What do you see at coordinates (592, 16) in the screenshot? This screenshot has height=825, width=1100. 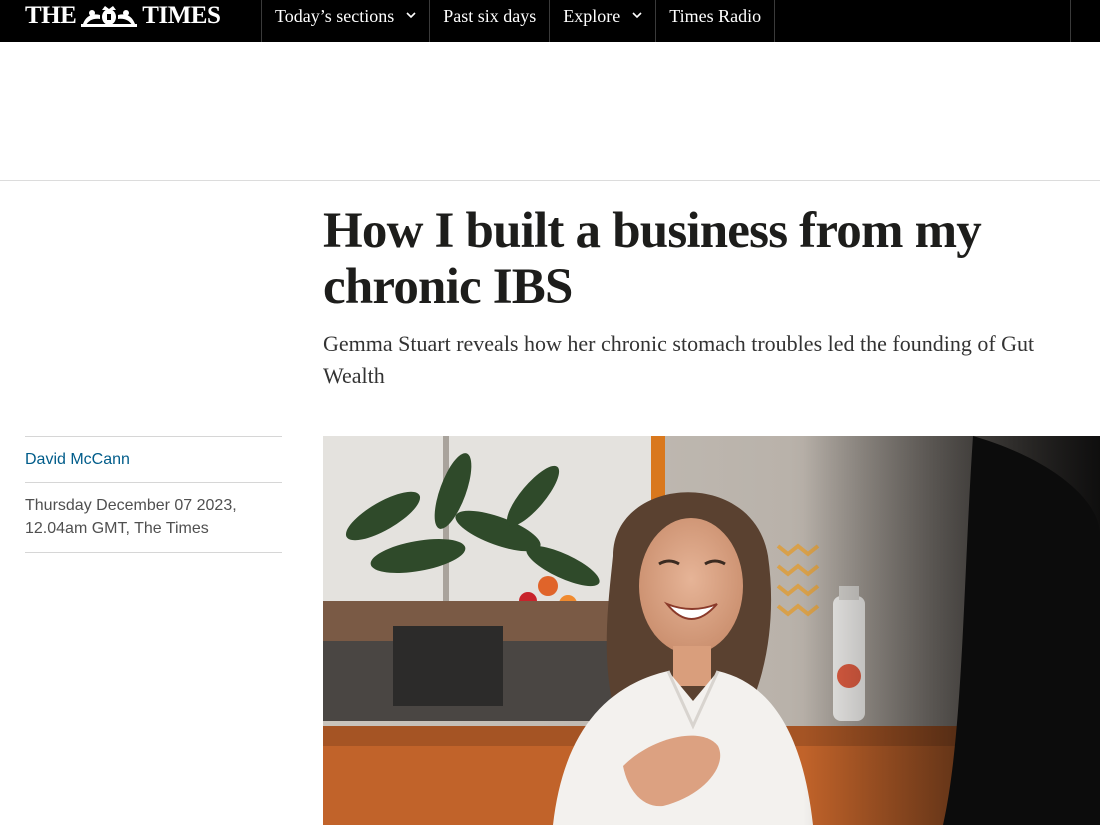 I see `nav-explore-label: Explore` at bounding box center [592, 16].